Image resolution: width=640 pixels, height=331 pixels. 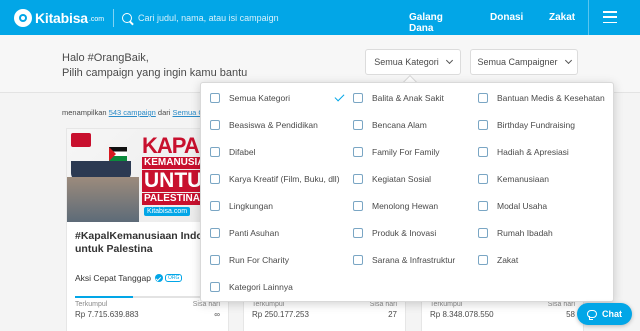 What do you see at coordinates (214, 205) in the screenshot?
I see `leaf-icon` at bounding box center [214, 205].